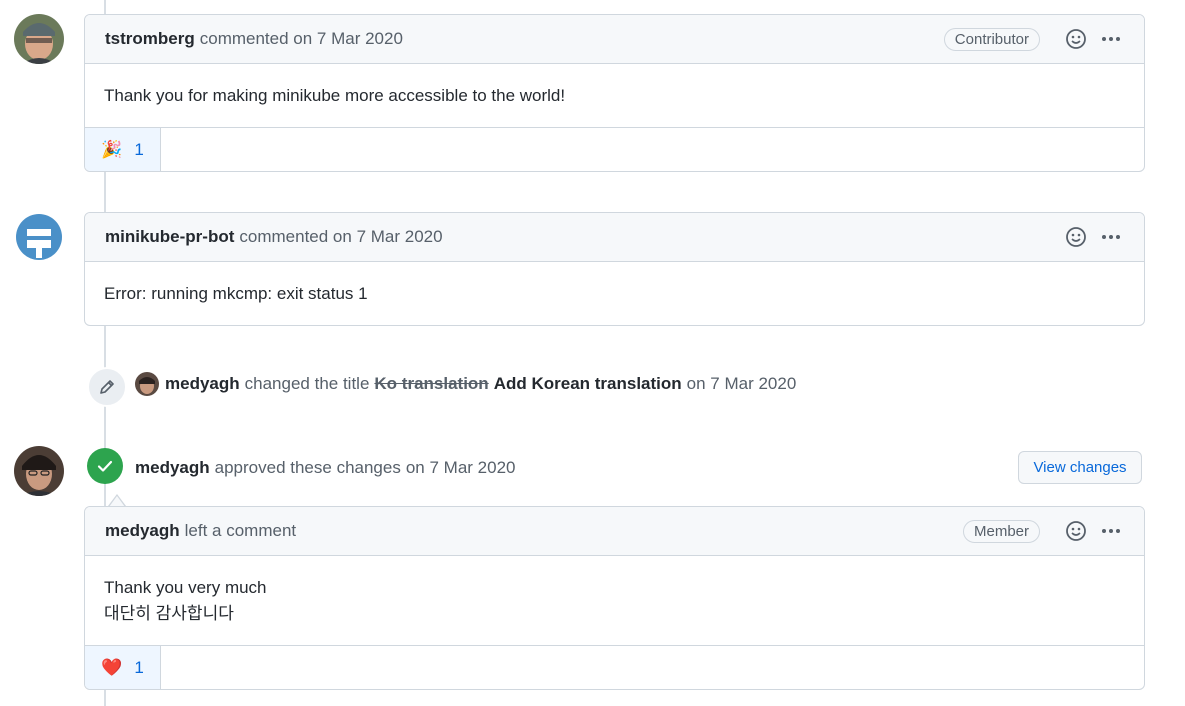  What do you see at coordinates (39, 39) in the screenshot?
I see `avatar-tstromberg` at bounding box center [39, 39].